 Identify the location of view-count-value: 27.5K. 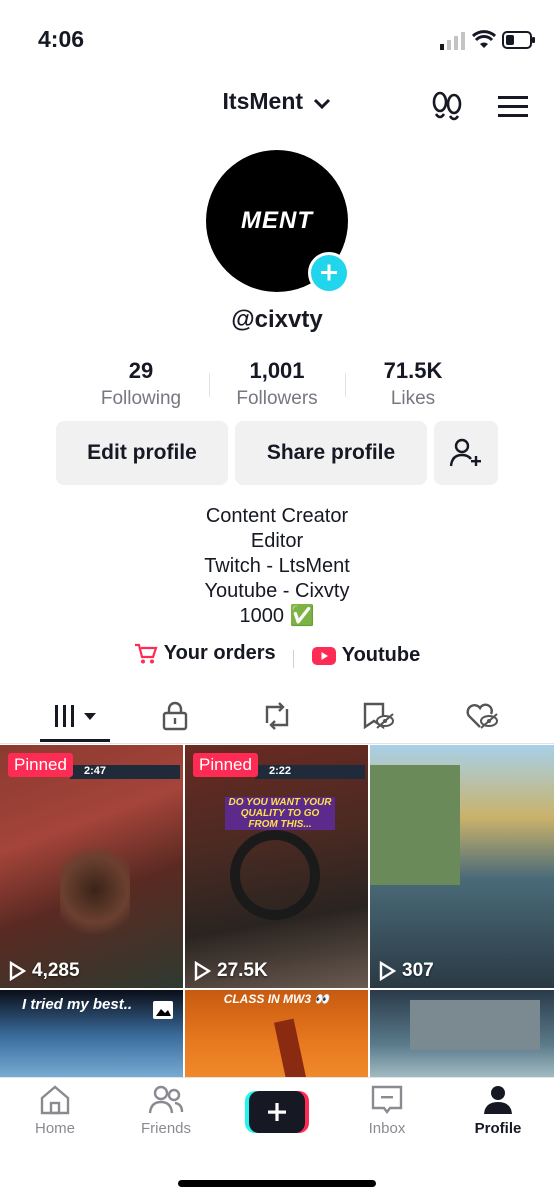
(242, 970).